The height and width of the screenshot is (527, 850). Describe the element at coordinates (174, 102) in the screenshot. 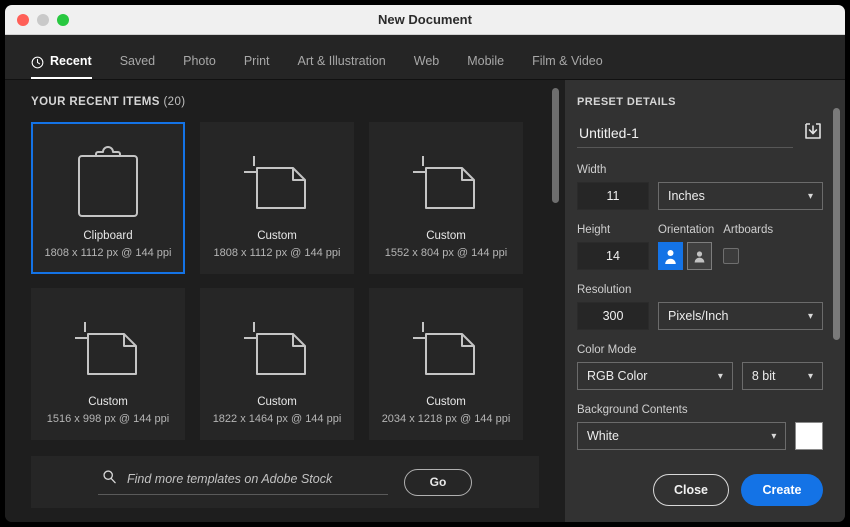

I see `recent-items-count: (20)` at that location.